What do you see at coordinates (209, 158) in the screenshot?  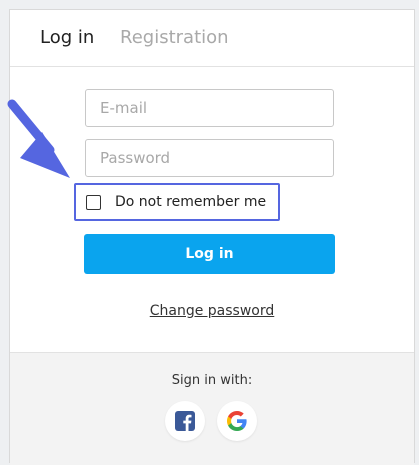 I see `password-field` at bounding box center [209, 158].